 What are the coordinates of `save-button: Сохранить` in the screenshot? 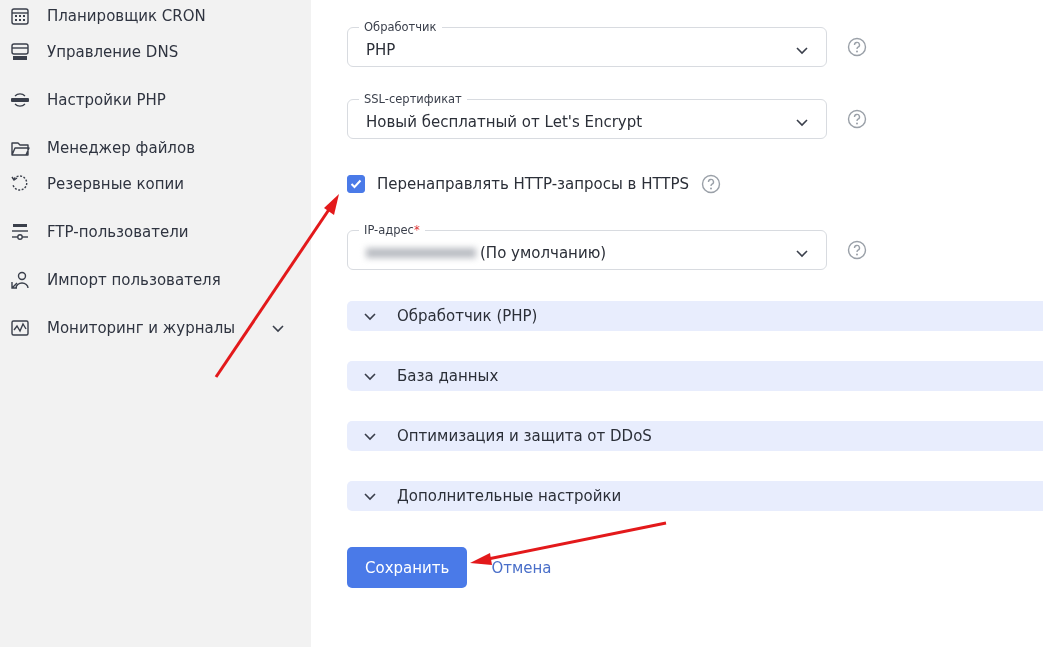 It's located at (407, 567).